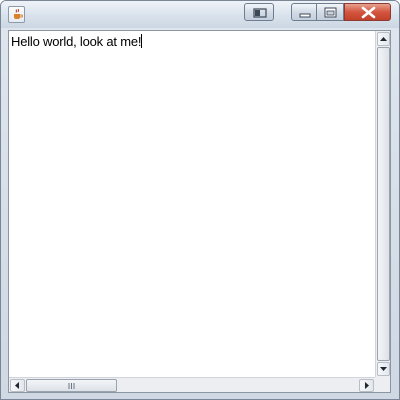 This screenshot has height=400, width=400. I want to click on grip-icon, so click(71, 386).